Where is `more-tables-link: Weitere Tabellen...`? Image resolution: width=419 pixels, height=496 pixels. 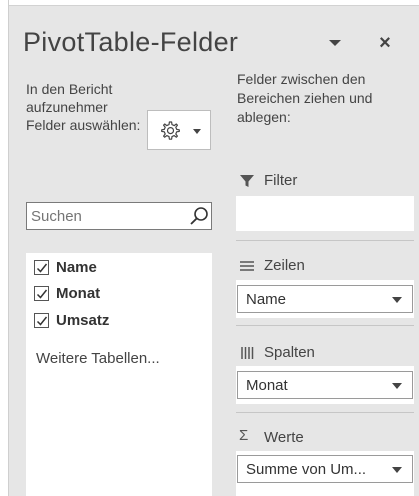 more-tables-link: Weitere Tabellen... is located at coordinates (98, 358).